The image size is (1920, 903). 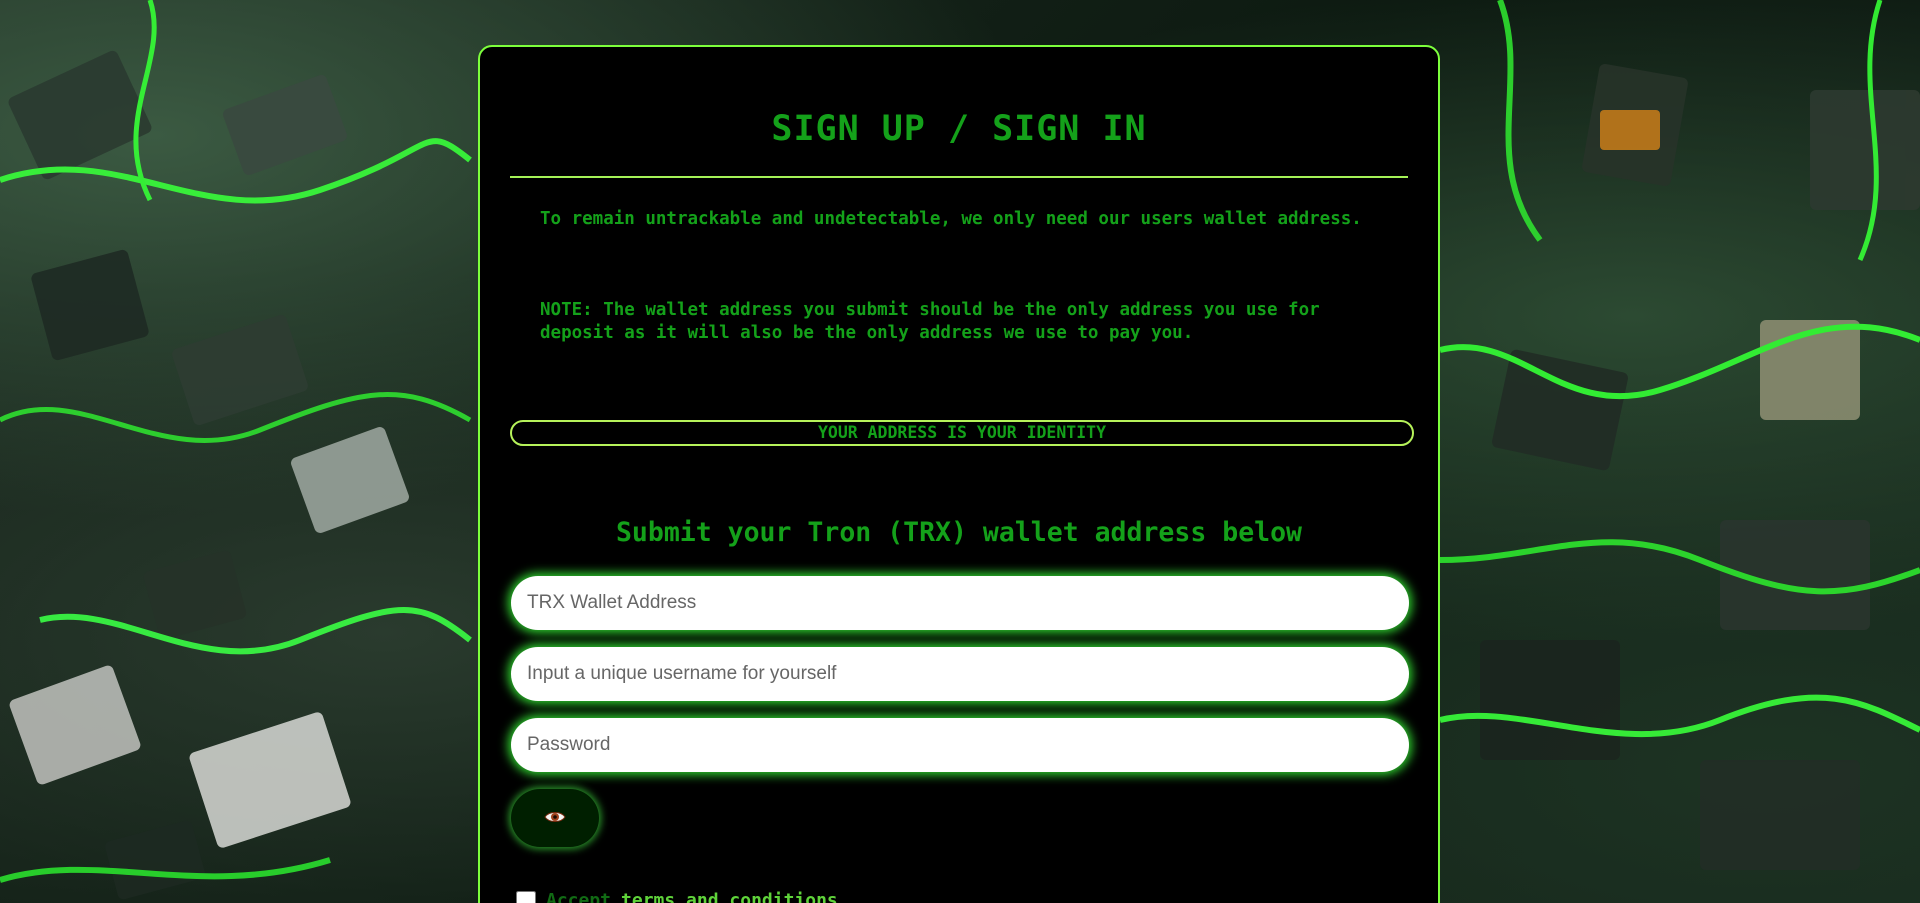 I want to click on page-title: SIGN UP / SIGN IN, so click(x=959, y=129).